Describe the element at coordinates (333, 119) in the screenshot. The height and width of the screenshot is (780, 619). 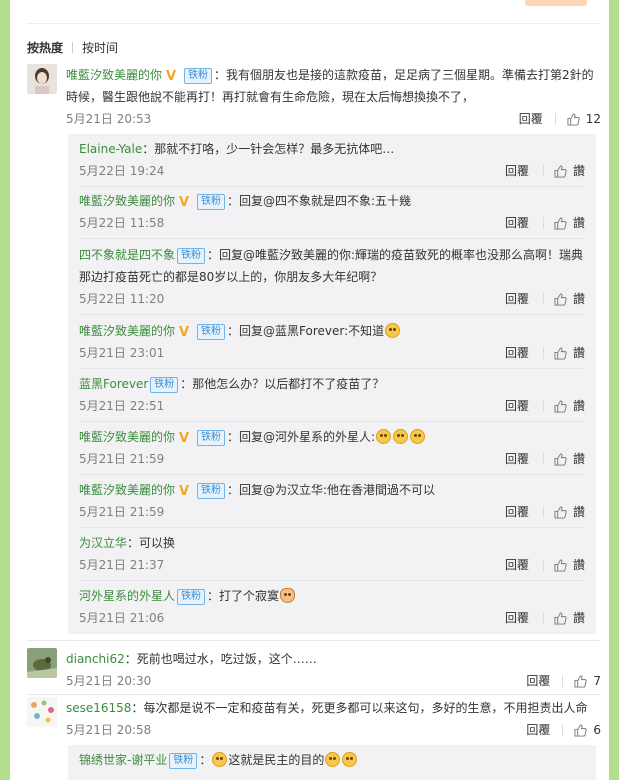
I see `comment-meta: 5月21日 20:53 回覆 12` at that location.